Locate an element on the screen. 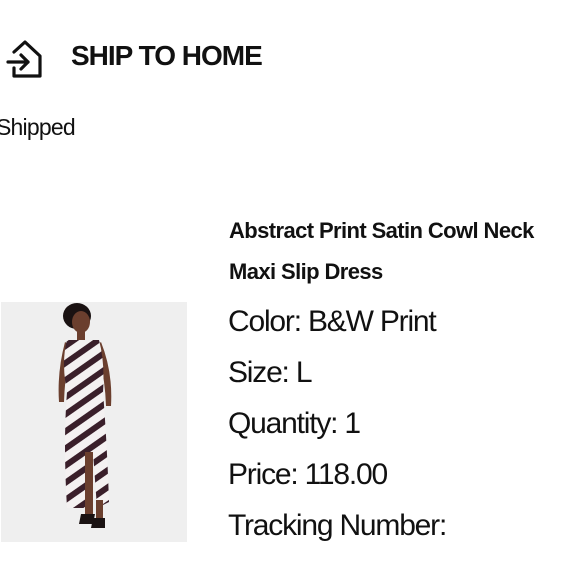  shipping-method-title: SHIP TO HOME is located at coordinates (167, 55).